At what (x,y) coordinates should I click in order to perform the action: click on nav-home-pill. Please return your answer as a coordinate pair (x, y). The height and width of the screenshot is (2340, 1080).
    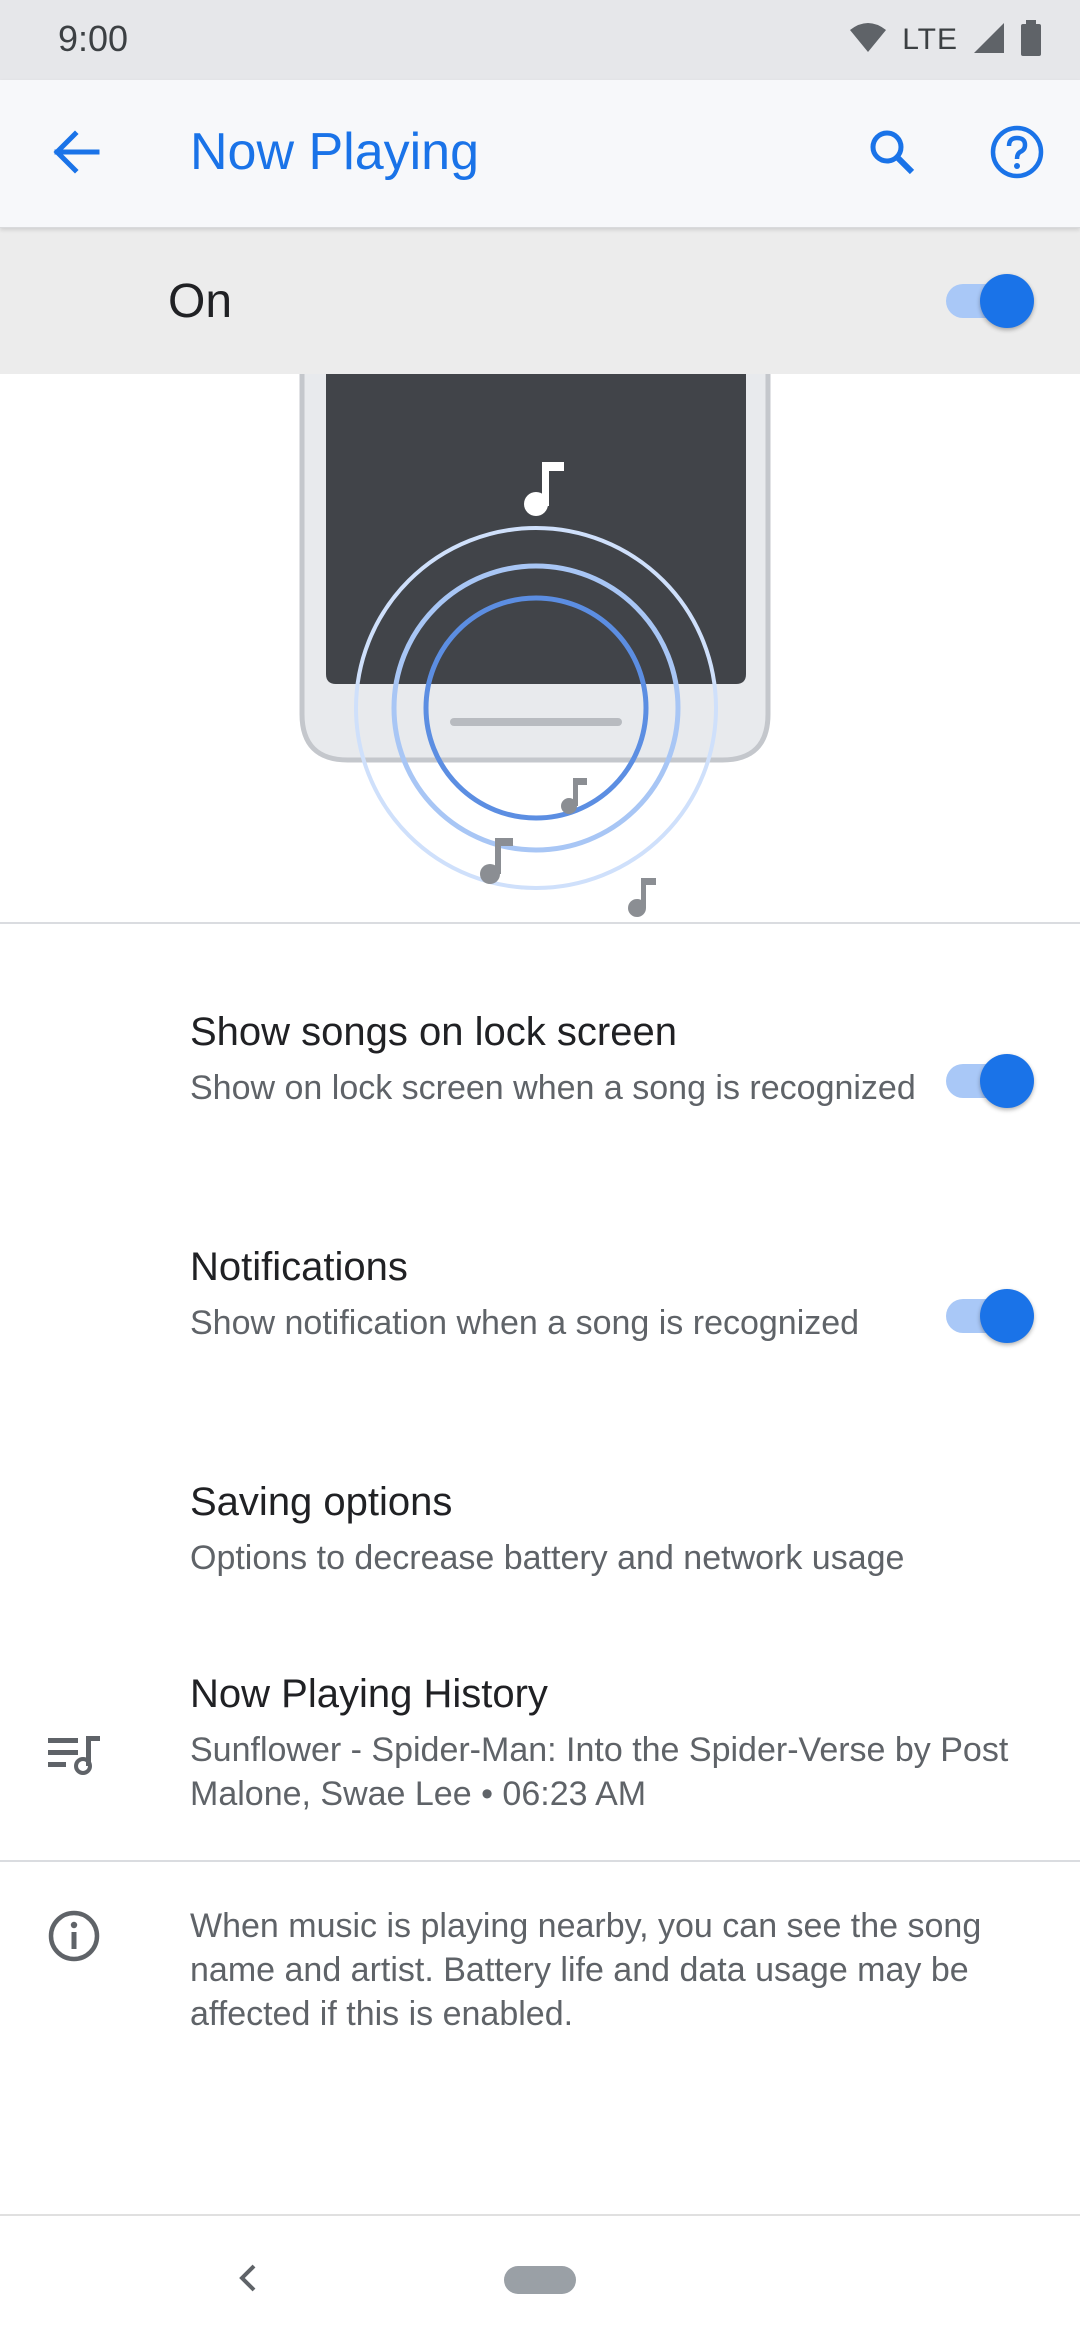
    Looking at the image, I should click on (540, 2280).